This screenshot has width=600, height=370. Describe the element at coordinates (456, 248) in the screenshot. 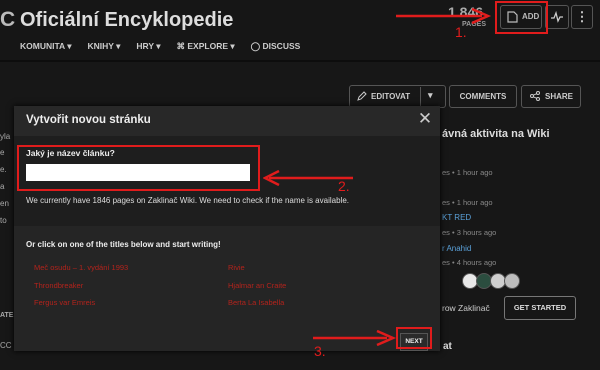

I see `activity-link: r Anahid` at that location.